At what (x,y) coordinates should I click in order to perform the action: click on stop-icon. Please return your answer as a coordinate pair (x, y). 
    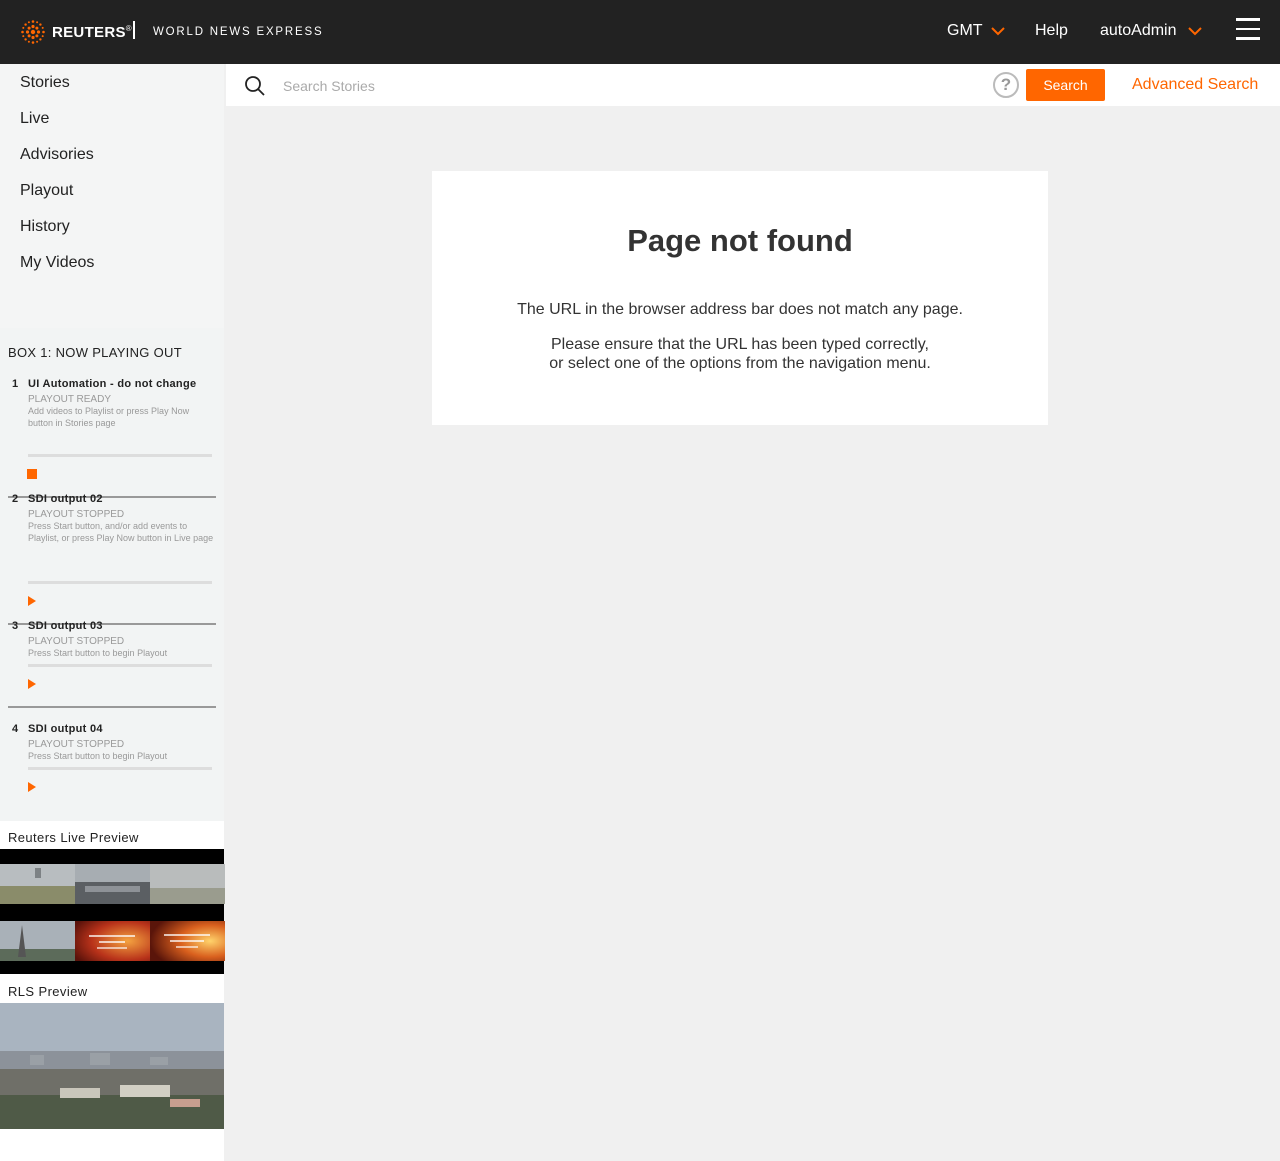
    Looking at the image, I should click on (32, 474).